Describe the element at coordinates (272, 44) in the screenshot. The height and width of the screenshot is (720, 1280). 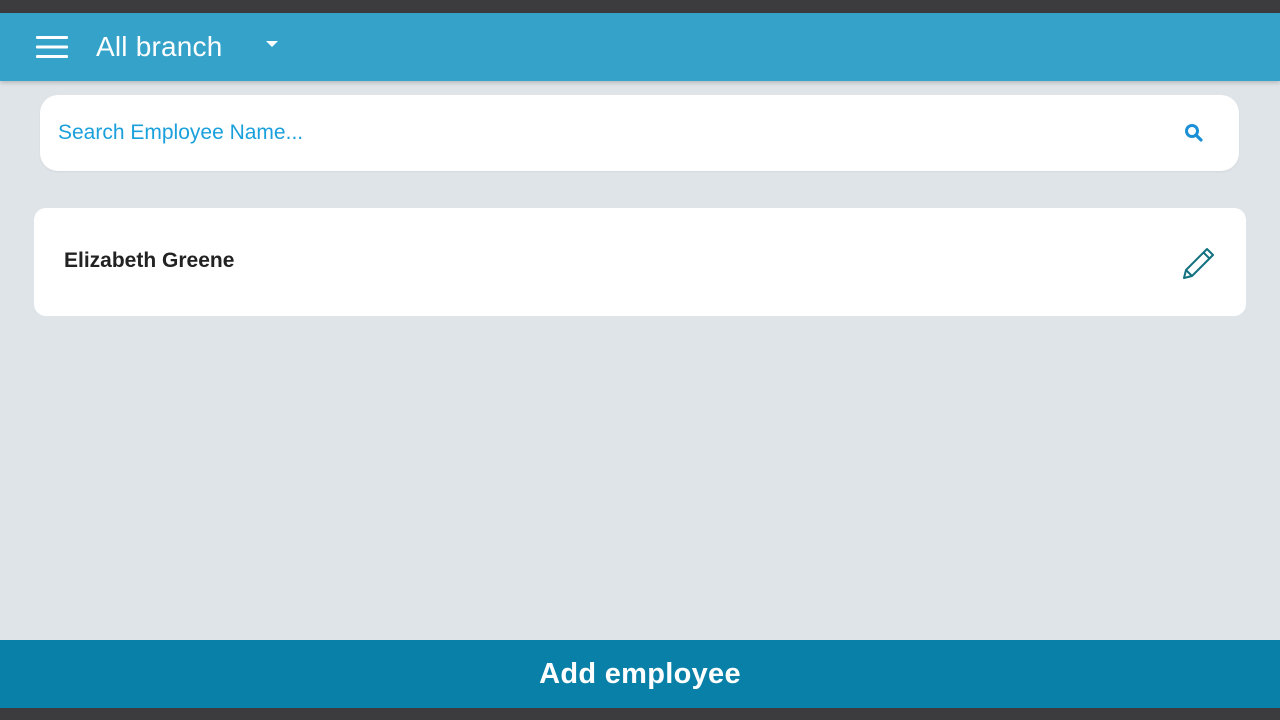
I see `caret-down-icon` at that location.